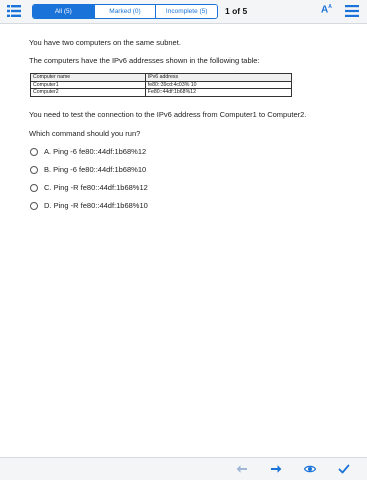 The width and height of the screenshot is (367, 480). Describe the element at coordinates (310, 469) in the screenshot. I see `eye-icon` at that location.